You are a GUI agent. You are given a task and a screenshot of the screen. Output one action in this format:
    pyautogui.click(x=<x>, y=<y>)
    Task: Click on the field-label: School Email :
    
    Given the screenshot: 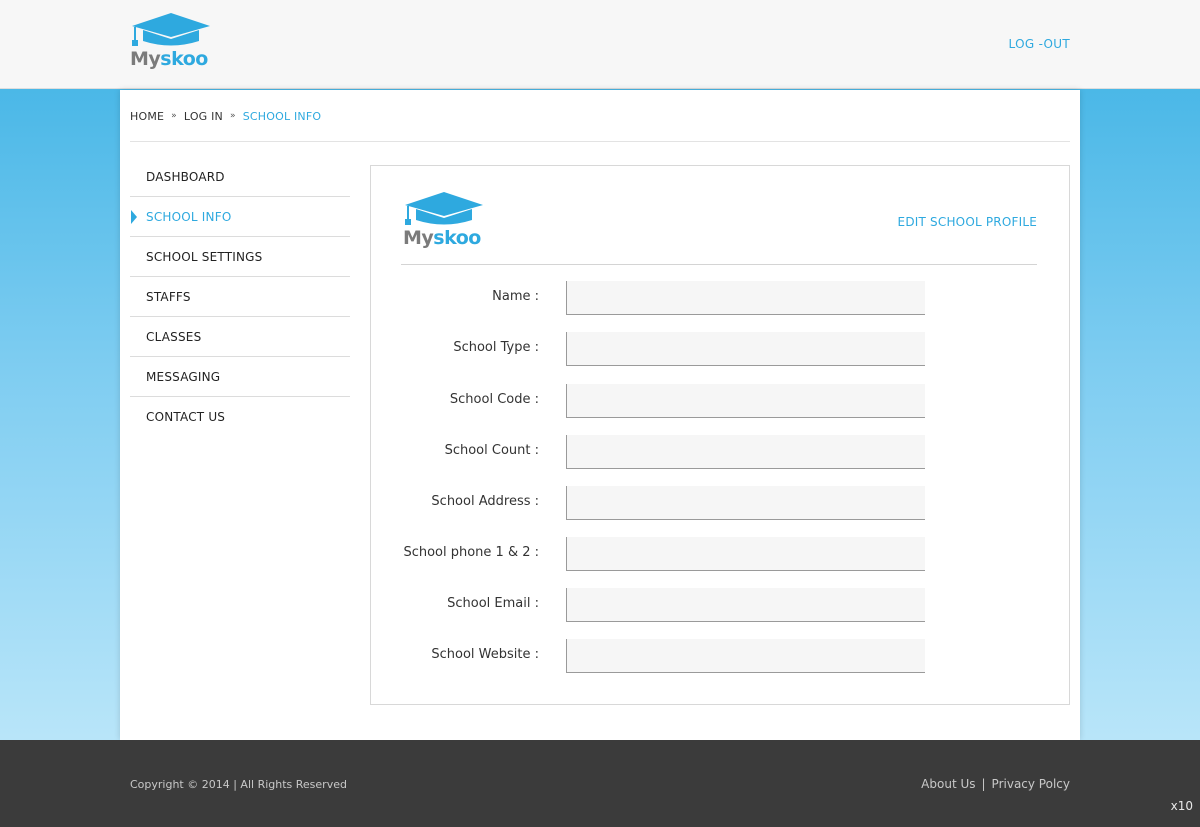 What is the action you would take?
    pyautogui.click(x=493, y=603)
    